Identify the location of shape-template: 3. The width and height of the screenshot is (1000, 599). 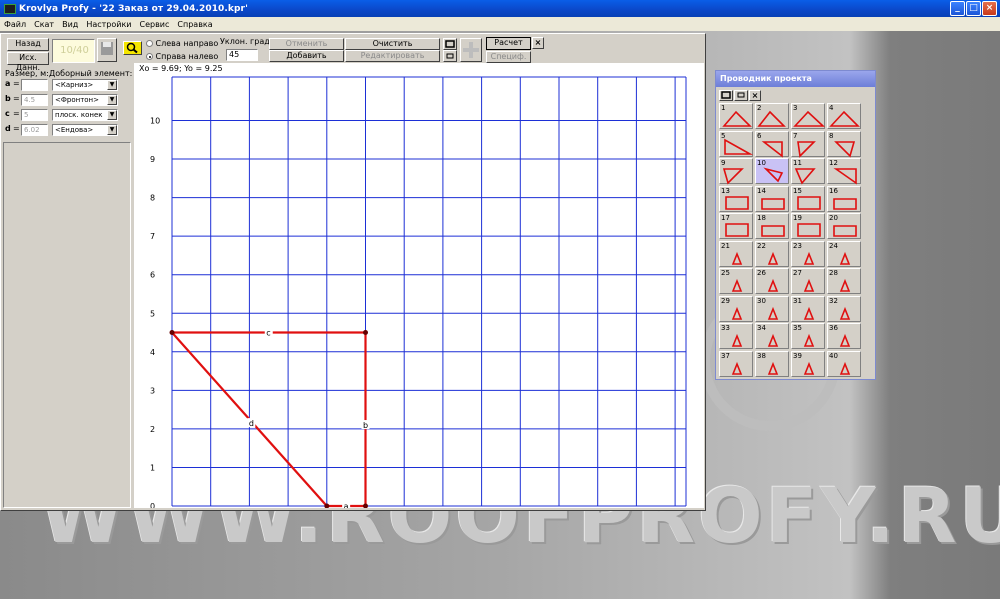
(808, 116).